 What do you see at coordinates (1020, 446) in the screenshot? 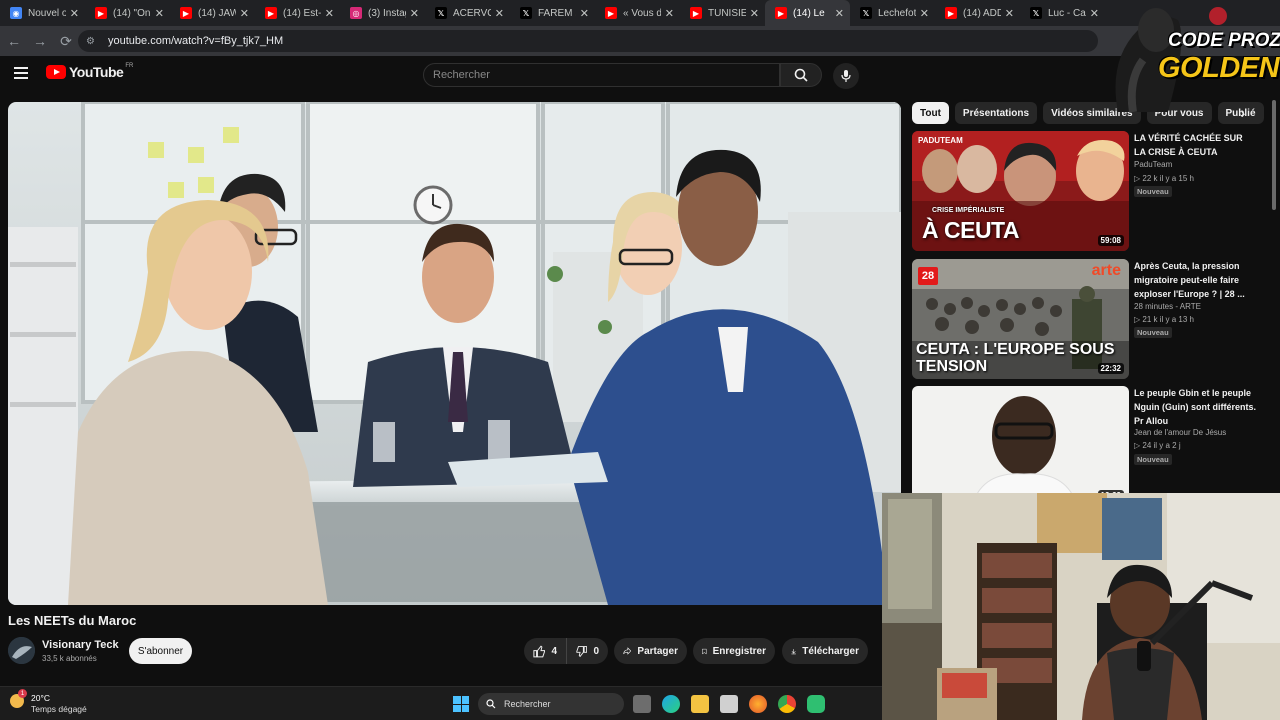
I see `video-thumbnail: 12:29` at bounding box center [1020, 446].